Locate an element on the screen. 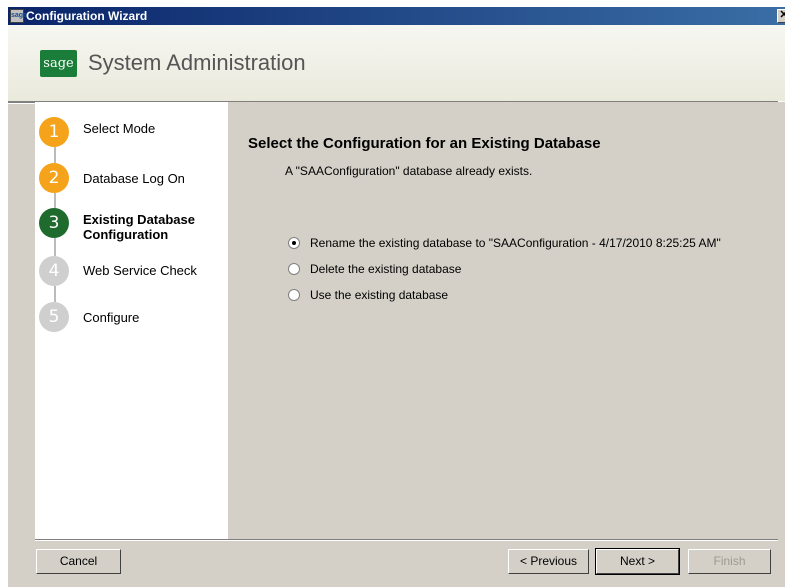  step-2-circle: 2 is located at coordinates (54, 178).